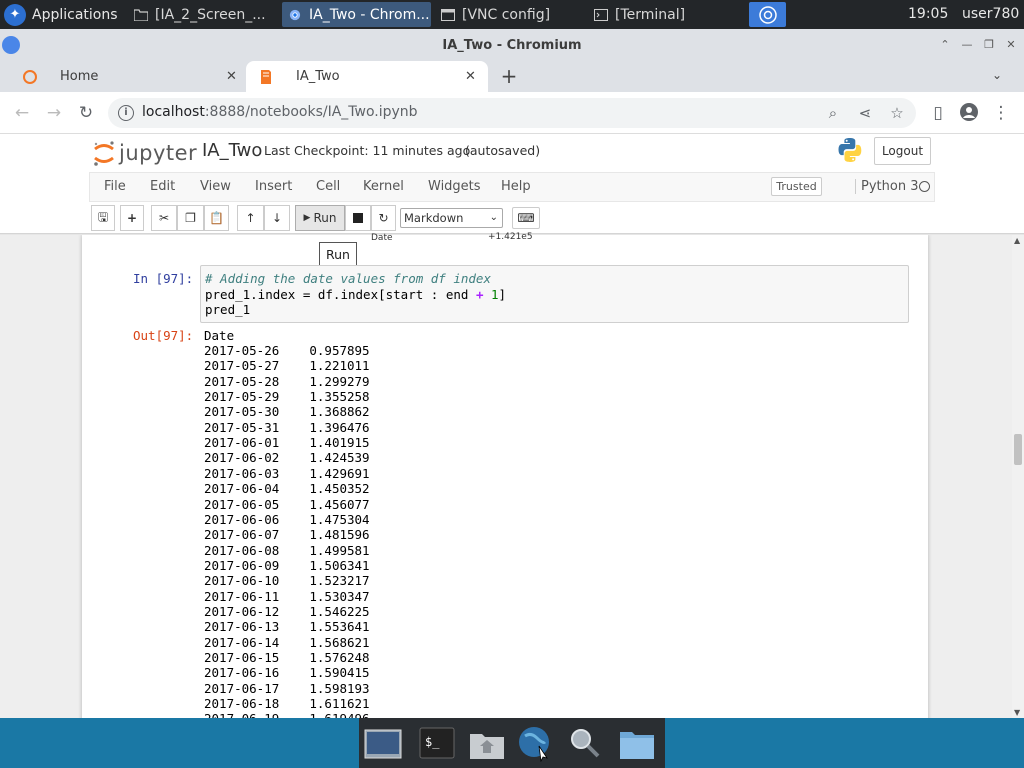  Describe the element at coordinates (59, 14) in the screenshot. I see `applications-menu: ✦ Applications` at that location.